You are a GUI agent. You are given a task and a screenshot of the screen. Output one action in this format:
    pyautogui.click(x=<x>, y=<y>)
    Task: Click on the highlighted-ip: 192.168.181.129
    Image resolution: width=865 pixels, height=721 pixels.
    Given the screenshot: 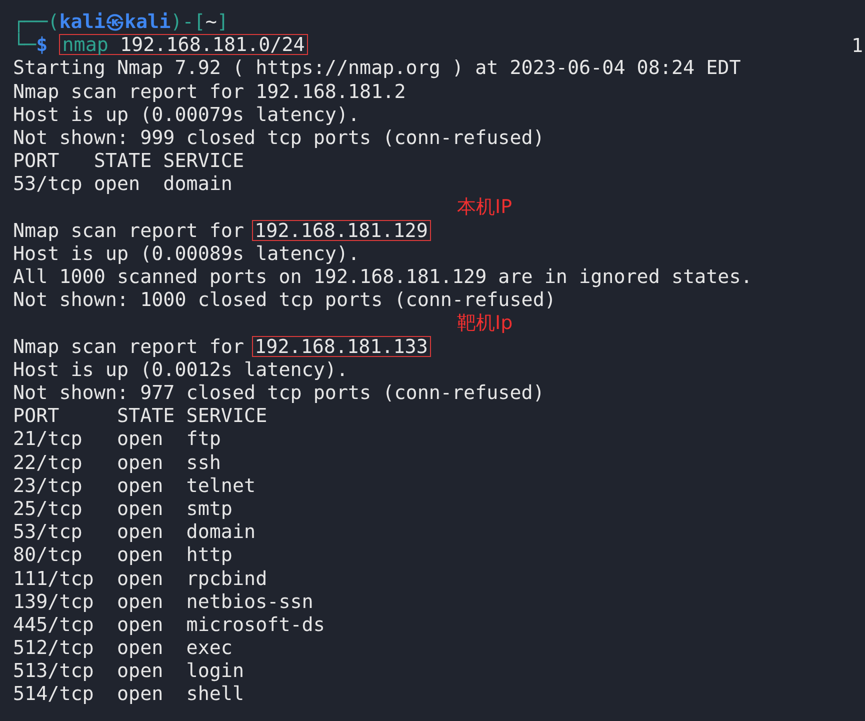 What is the action you would take?
    pyautogui.click(x=341, y=230)
    